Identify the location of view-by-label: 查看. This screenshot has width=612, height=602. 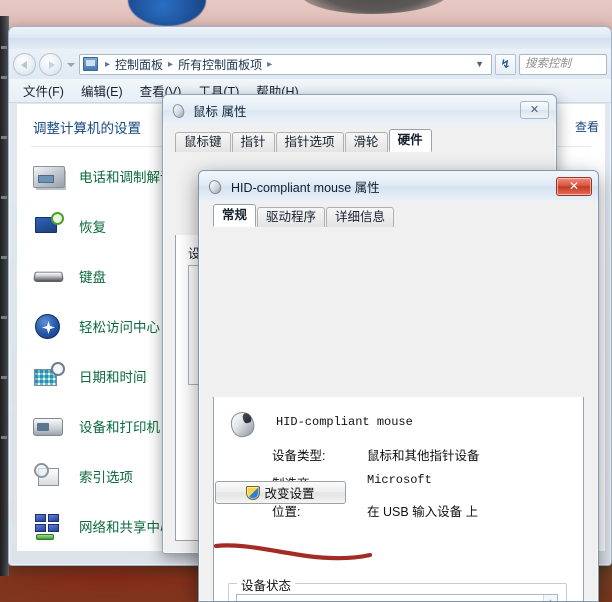
(587, 126).